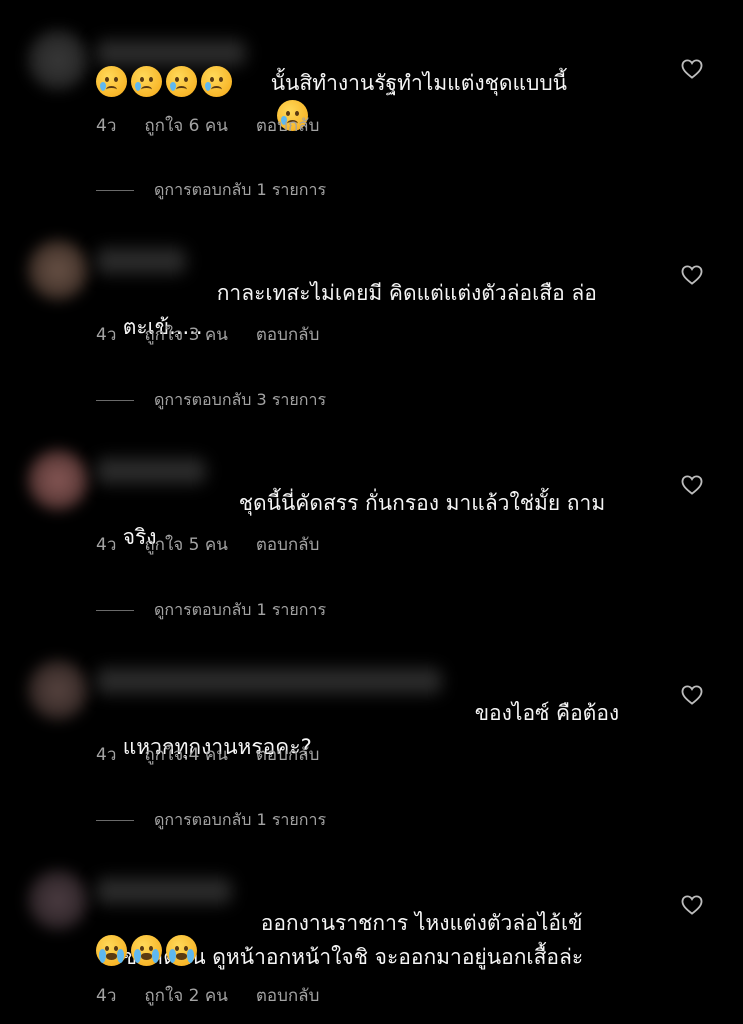  Describe the element at coordinates (185, 334) in the screenshot. I see `likes-count: ถูกใจ 3 คน` at that location.